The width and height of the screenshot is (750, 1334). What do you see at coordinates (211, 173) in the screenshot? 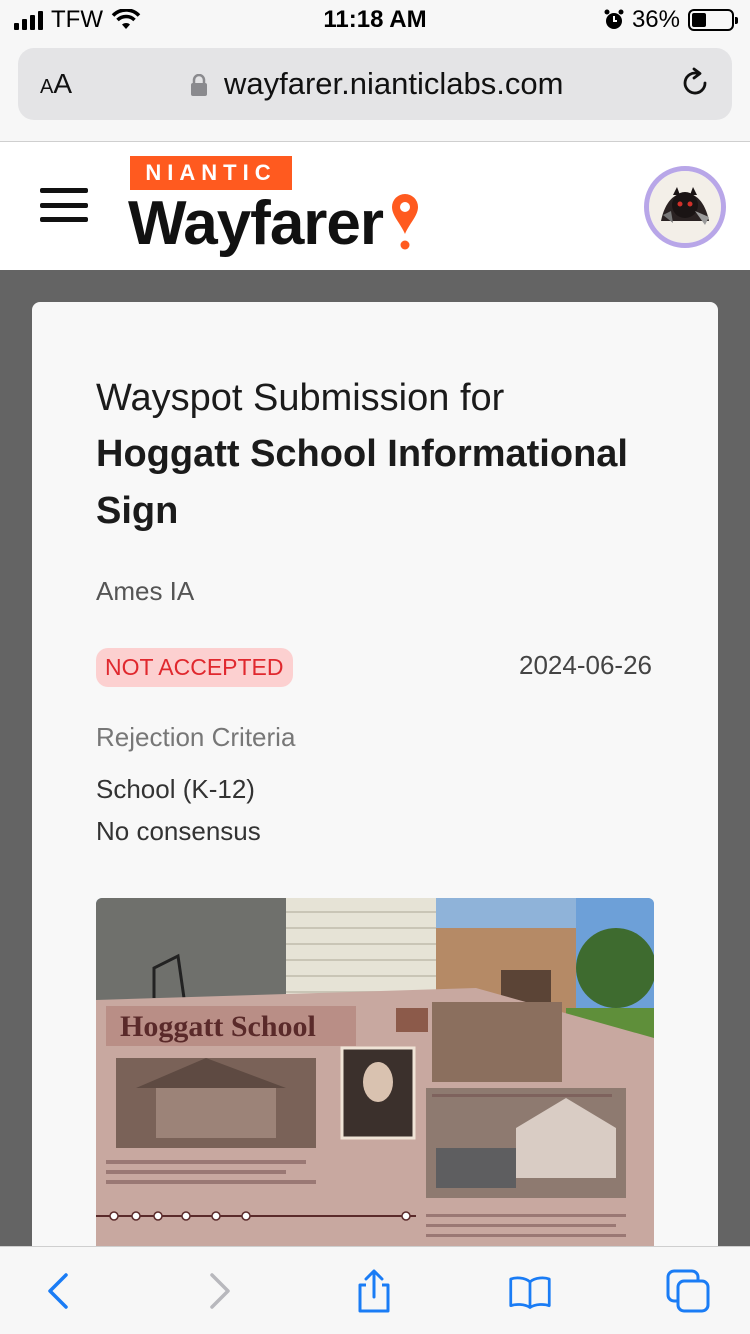
I see `niantic-logo: NIANTIC` at bounding box center [211, 173].